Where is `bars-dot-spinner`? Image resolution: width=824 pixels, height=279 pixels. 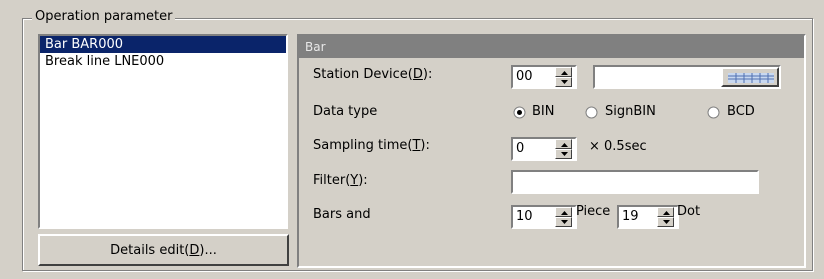
bars-dot-spinner is located at coordinates (665, 217).